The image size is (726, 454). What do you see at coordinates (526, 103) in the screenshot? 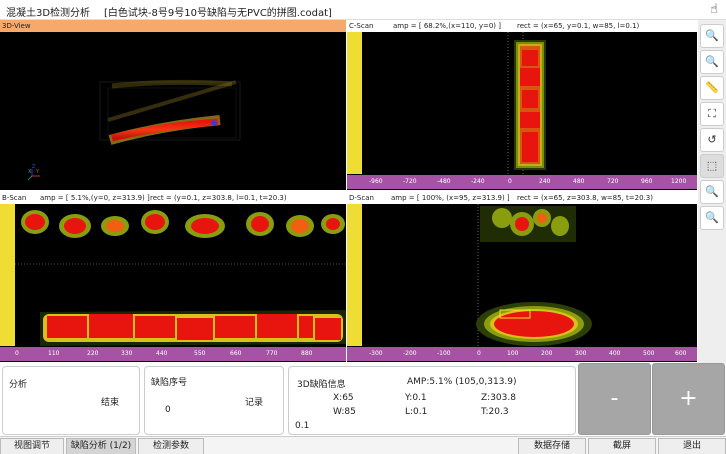
I see `c-scan-canvas` at bounding box center [526, 103].